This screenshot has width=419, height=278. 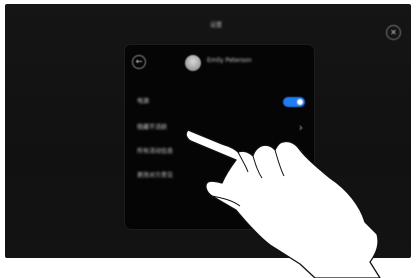 What do you see at coordinates (222, 176) in the screenshot?
I see `settings-row-change-opinion: 更改对方意见` at bounding box center [222, 176].